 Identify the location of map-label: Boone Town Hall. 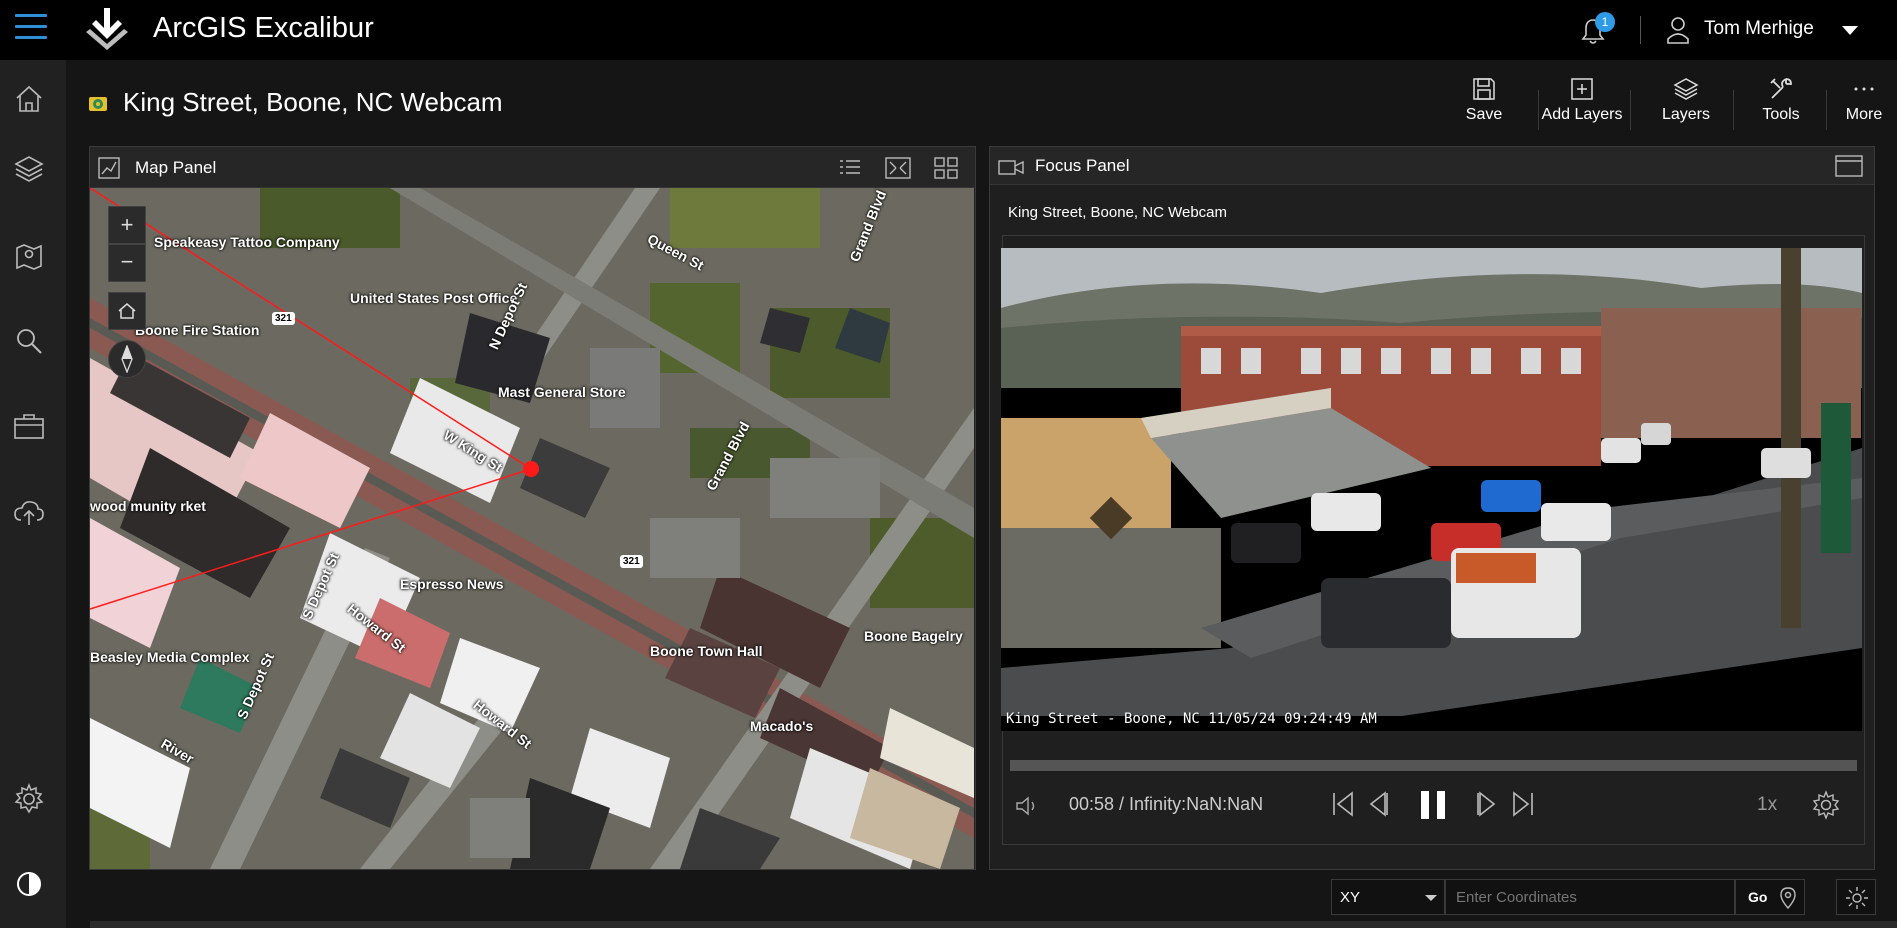
(706, 651).